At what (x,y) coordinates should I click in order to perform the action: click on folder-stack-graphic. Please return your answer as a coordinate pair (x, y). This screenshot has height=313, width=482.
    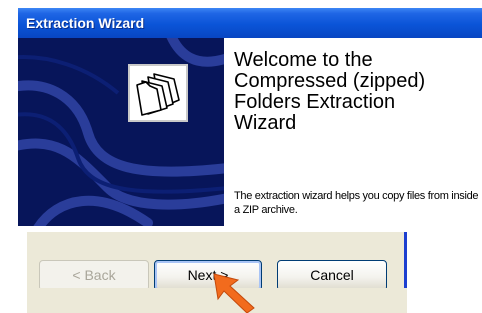
    Looking at the image, I should click on (158, 94).